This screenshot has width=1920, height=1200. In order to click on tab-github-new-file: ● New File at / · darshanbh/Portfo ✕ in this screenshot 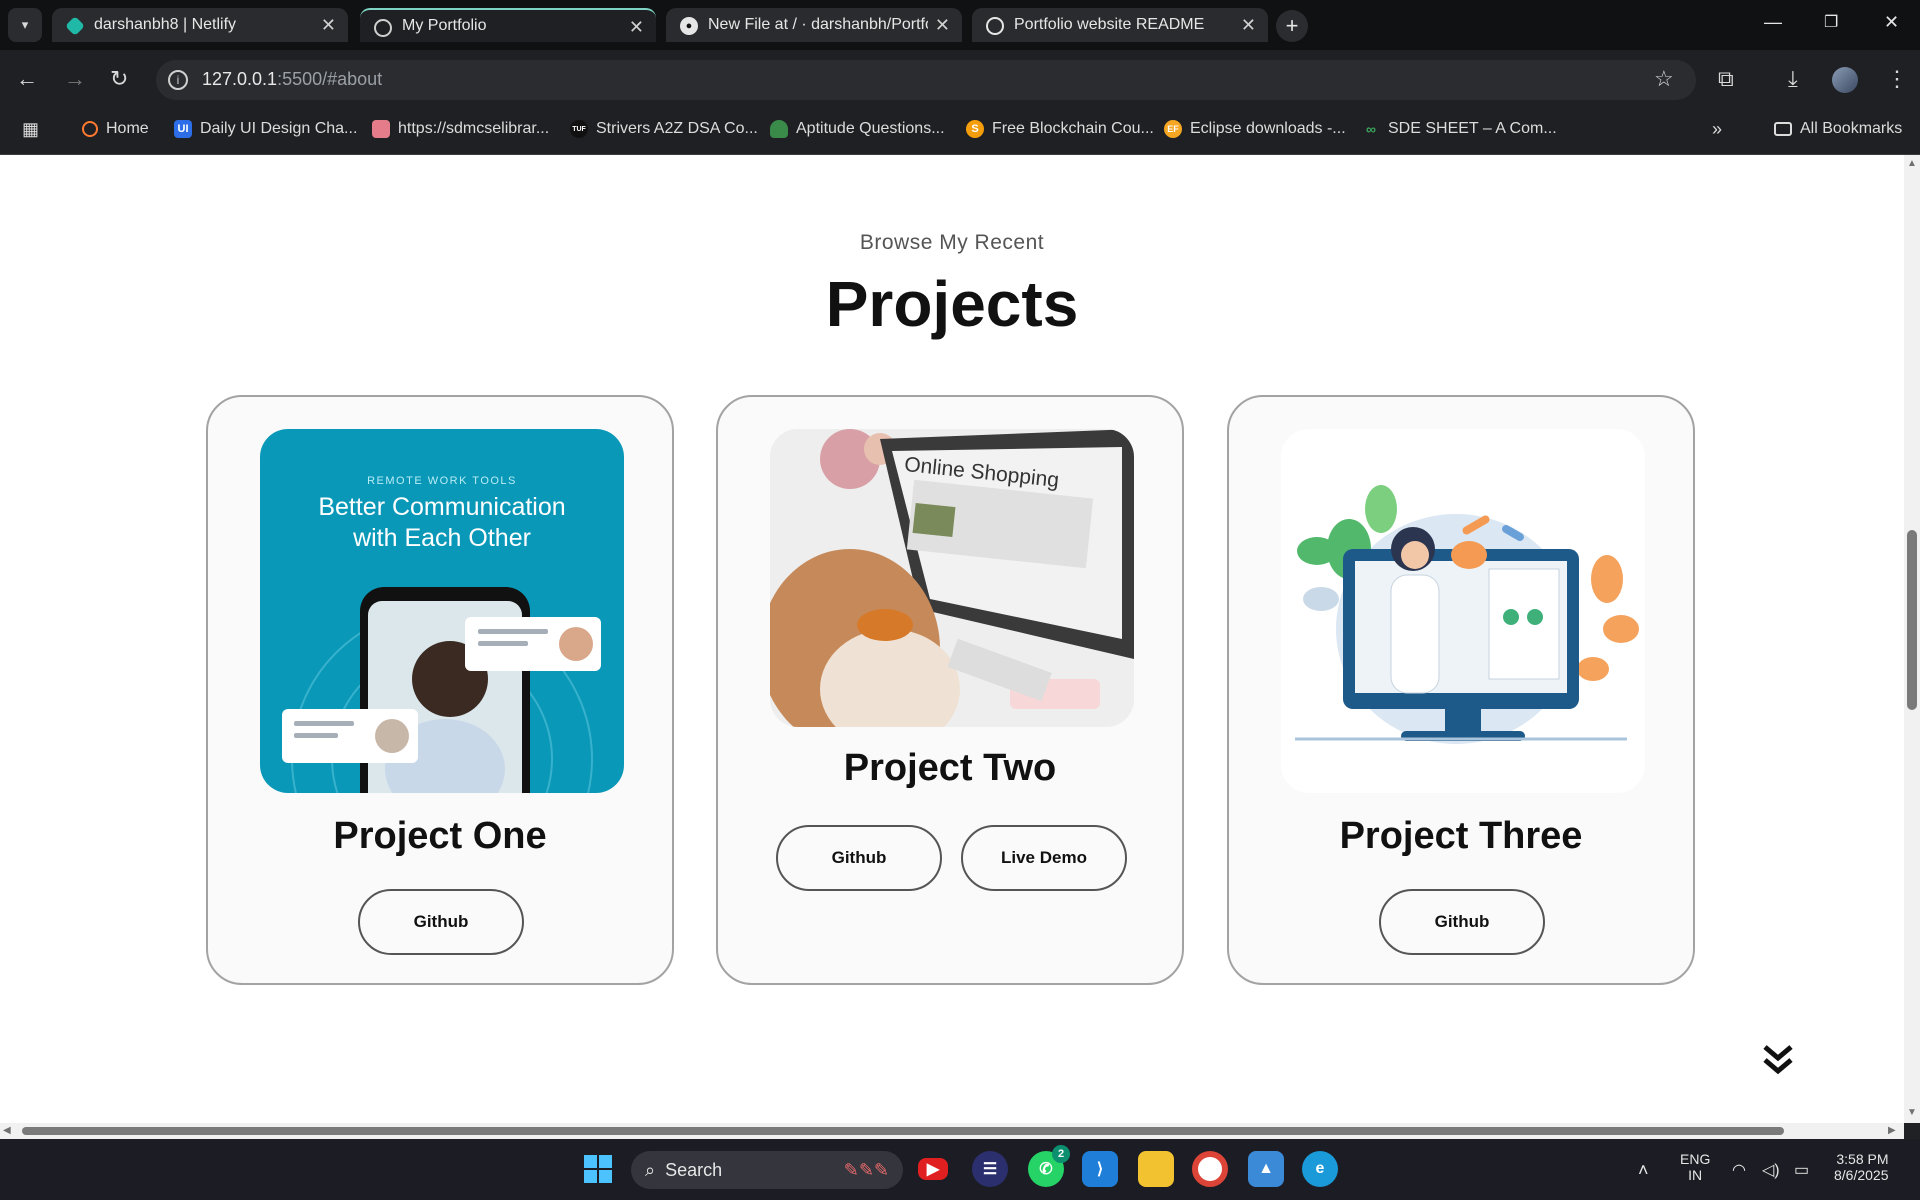, I will do `click(814, 25)`.